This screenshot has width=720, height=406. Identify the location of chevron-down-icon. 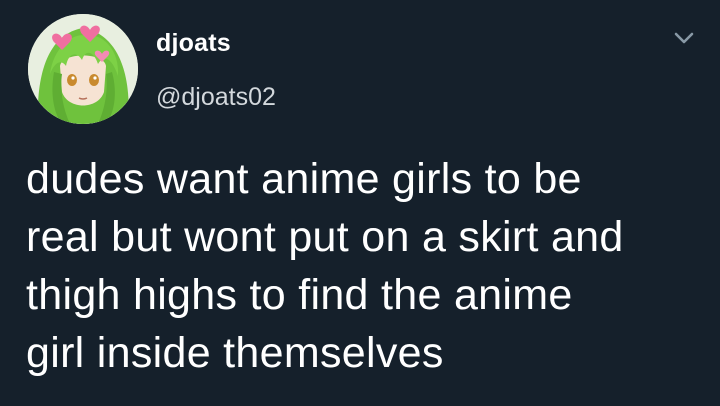
(684, 38).